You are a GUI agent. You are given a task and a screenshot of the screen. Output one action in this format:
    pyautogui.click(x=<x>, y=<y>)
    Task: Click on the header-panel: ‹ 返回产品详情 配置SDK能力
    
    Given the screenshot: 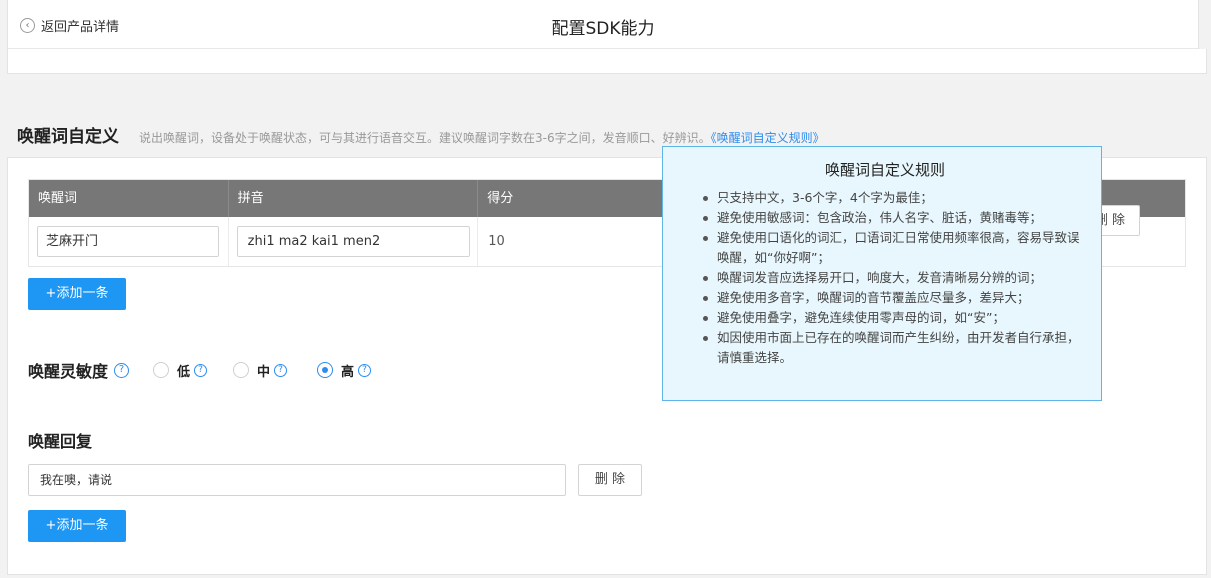 What is the action you would take?
    pyautogui.click(x=607, y=37)
    